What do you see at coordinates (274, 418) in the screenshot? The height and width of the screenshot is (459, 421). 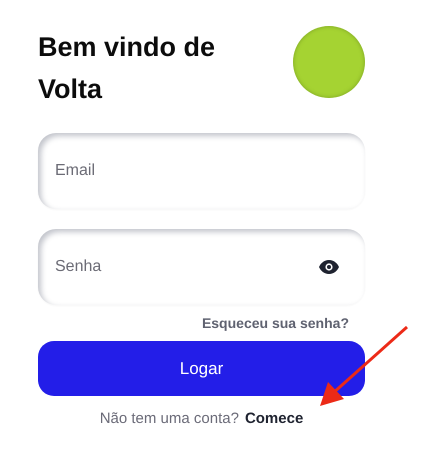 I see `signup-link: Comece` at bounding box center [274, 418].